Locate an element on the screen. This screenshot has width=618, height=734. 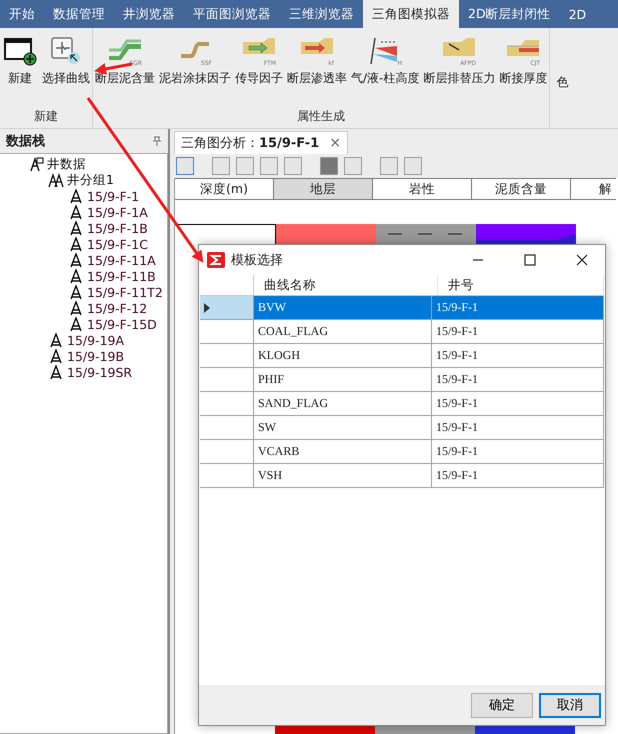
tree-item: 15/9-F-15D is located at coordinates (122, 324).